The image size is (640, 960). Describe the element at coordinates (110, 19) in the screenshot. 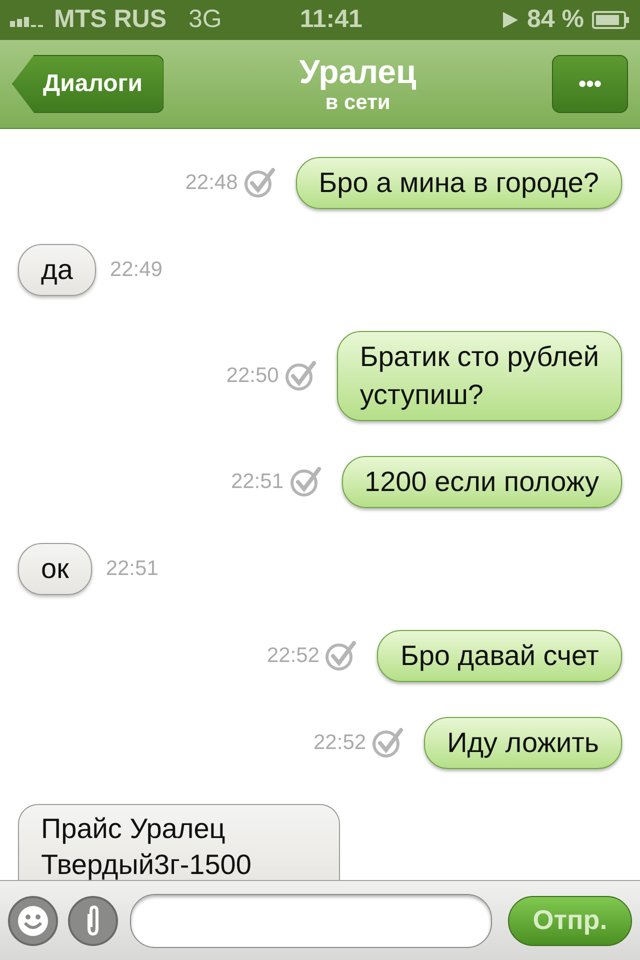

I see `carrier-name: MTS RUS` at that location.